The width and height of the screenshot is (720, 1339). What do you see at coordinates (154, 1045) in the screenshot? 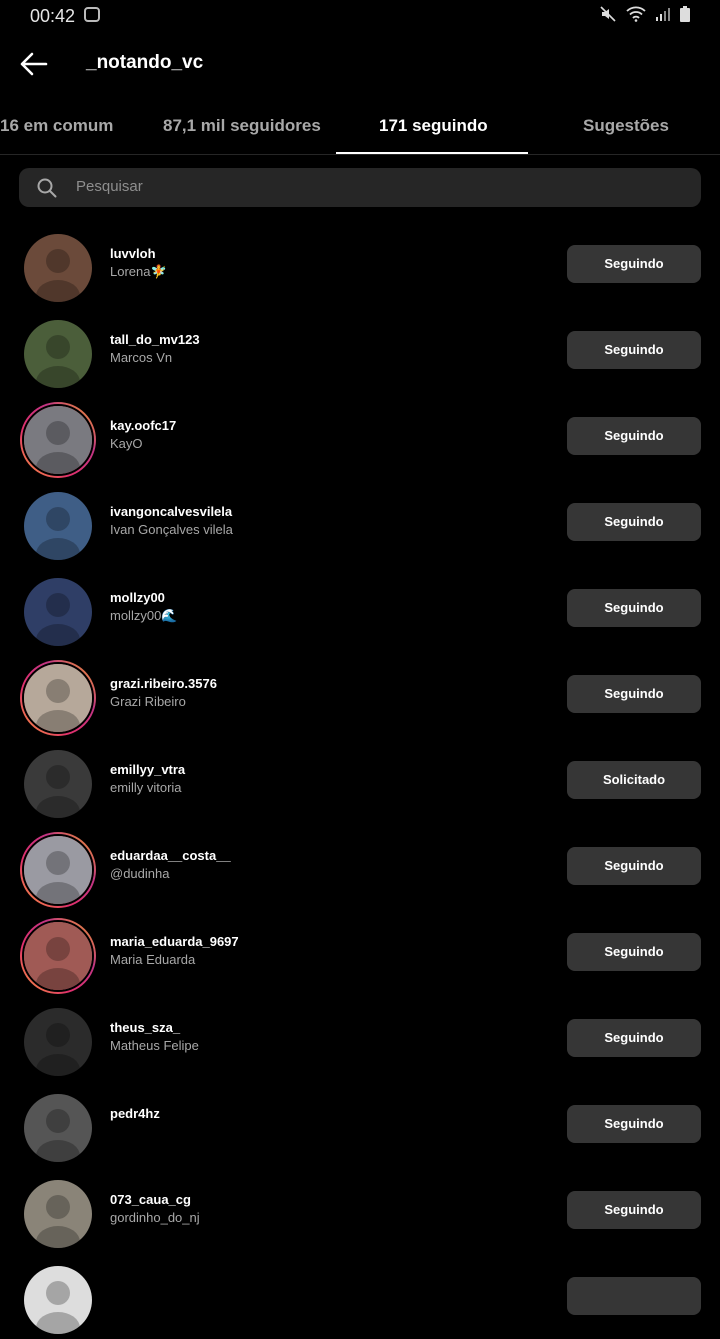
I see `full-name: Matheus Felipe` at bounding box center [154, 1045].